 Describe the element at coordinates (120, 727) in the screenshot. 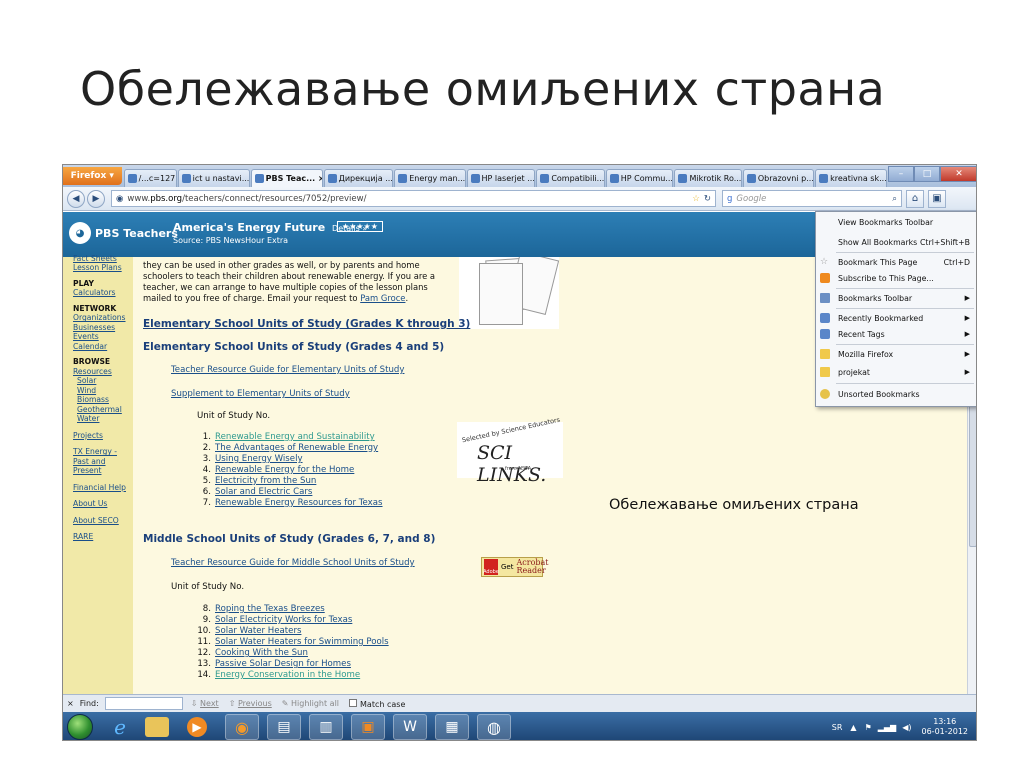

I see `internet-explorer-icon: e` at that location.